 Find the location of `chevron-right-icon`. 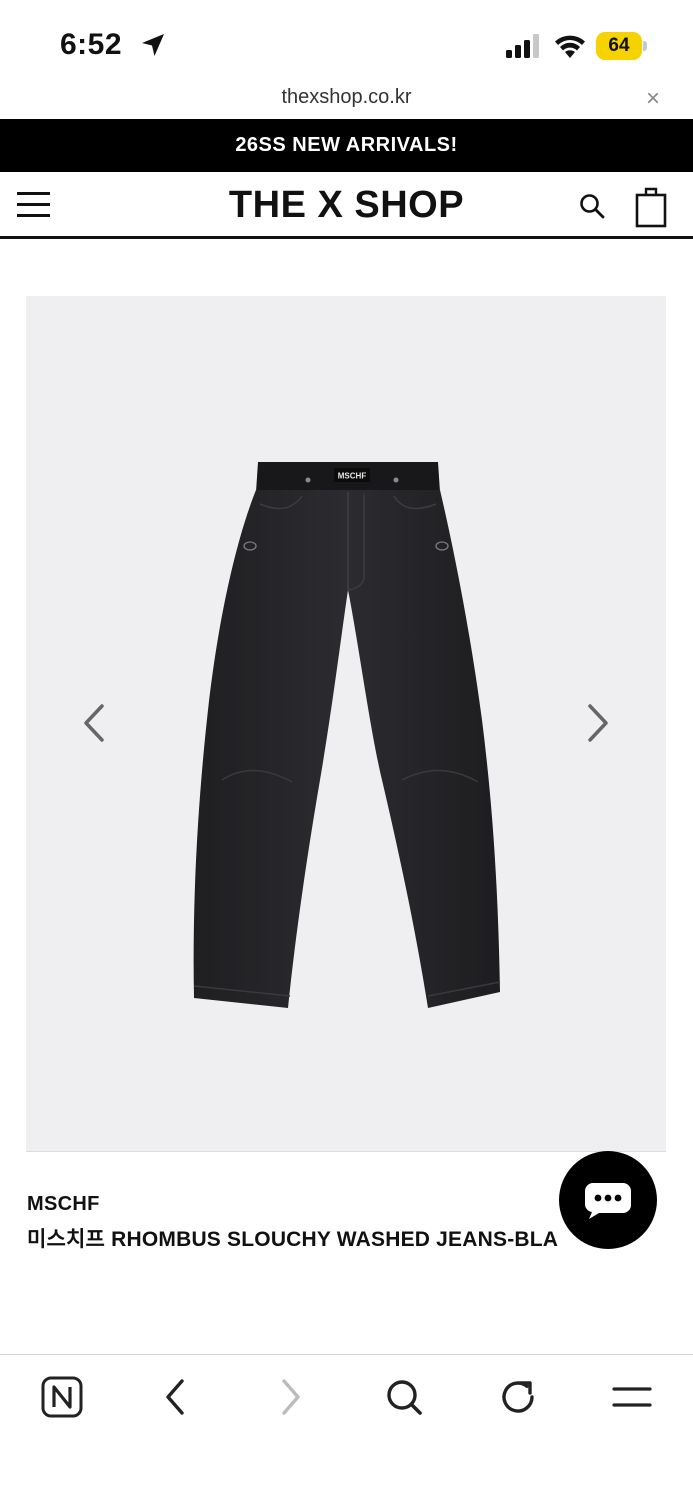

chevron-right-icon is located at coordinates (599, 723).